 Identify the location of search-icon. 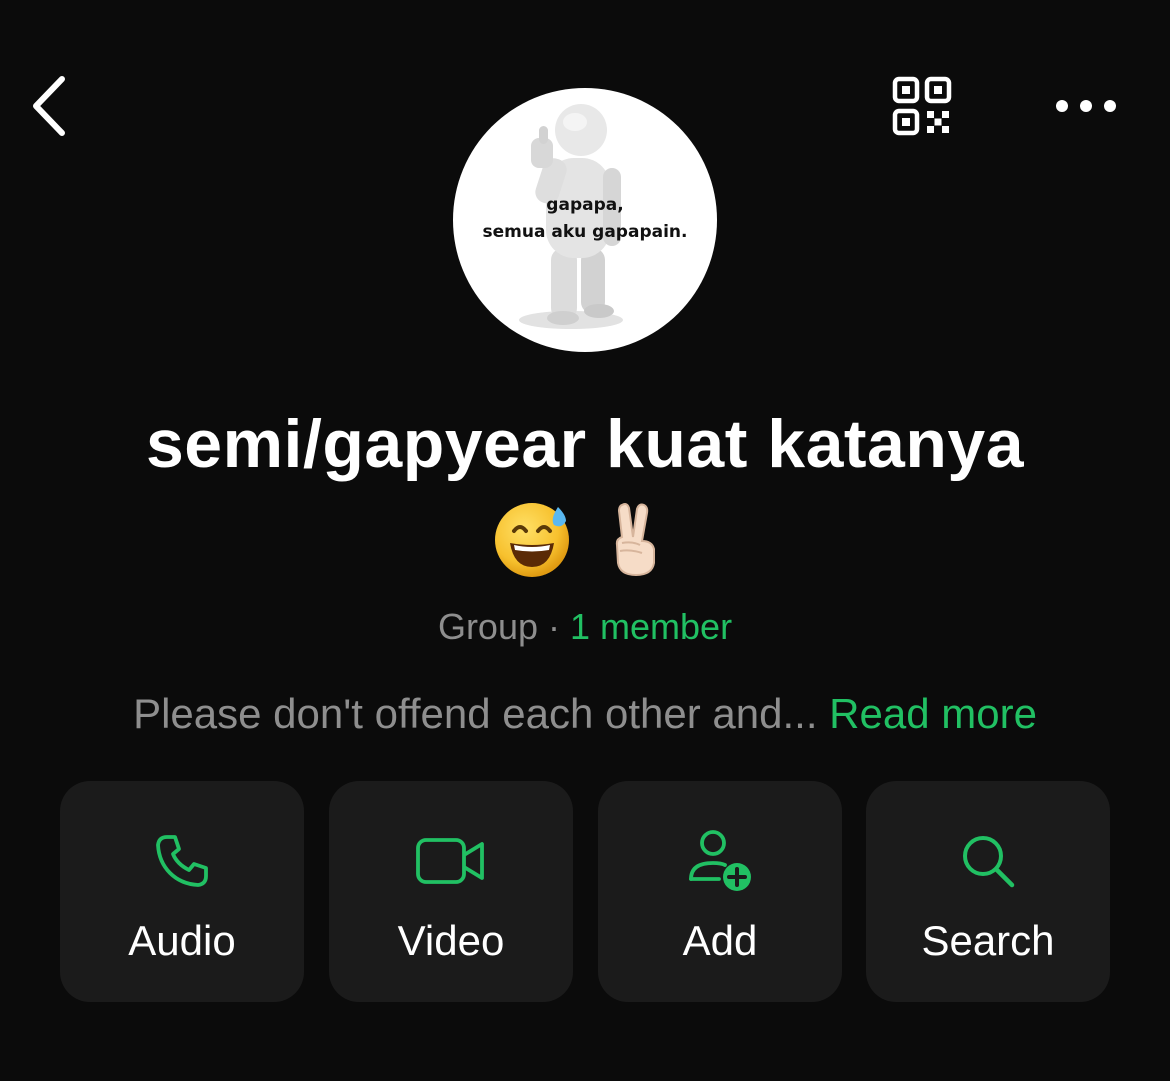
(989, 862).